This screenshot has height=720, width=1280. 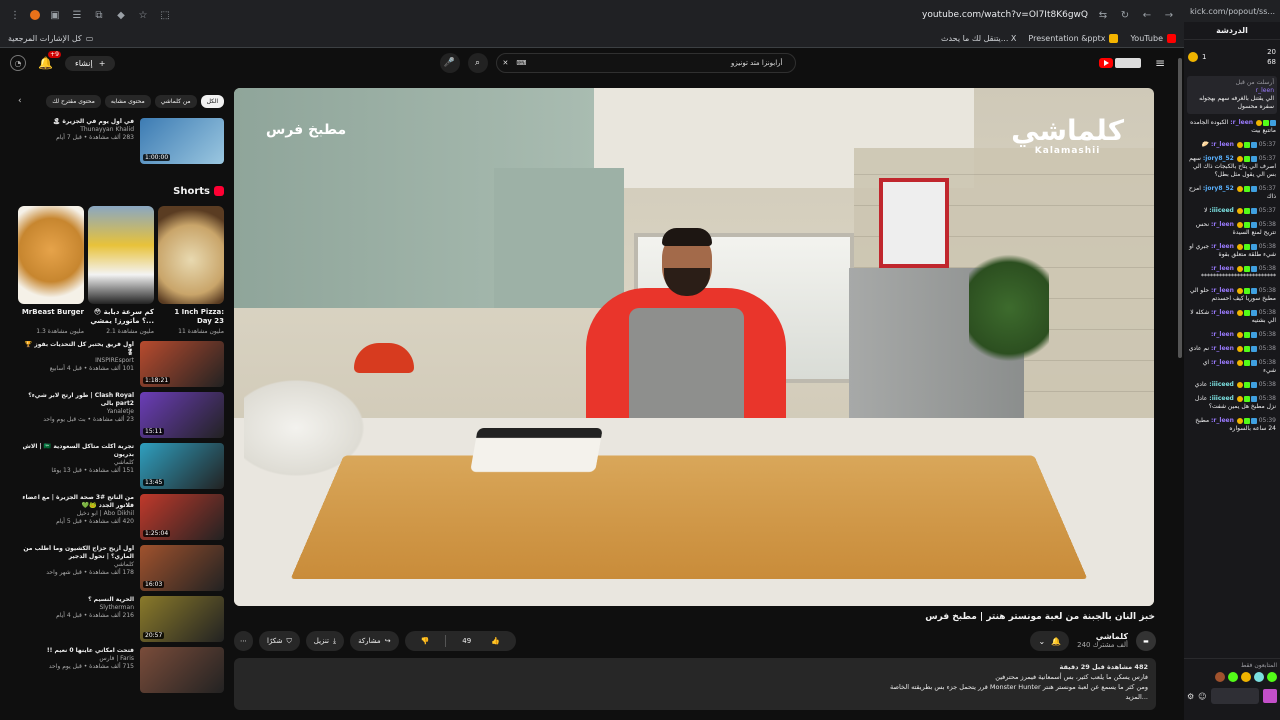 I want to click on chip-recommended: محتوى مقترح لك, so click(x=73, y=101).